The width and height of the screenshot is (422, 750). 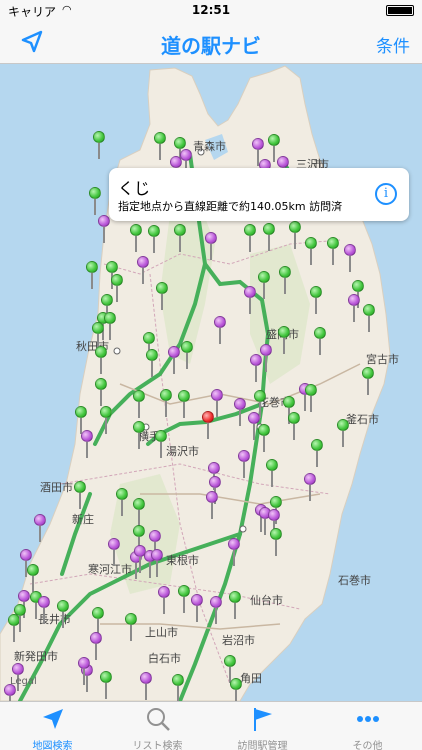 I want to click on station-callout: くじ 指定地点から直線距離で約140.05km 訪問済 i, so click(x=259, y=194).